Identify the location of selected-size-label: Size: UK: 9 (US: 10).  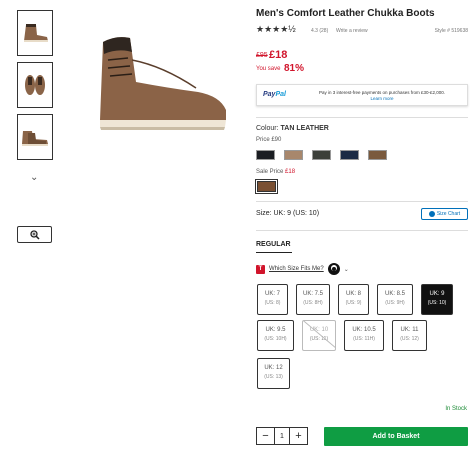
(288, 213).